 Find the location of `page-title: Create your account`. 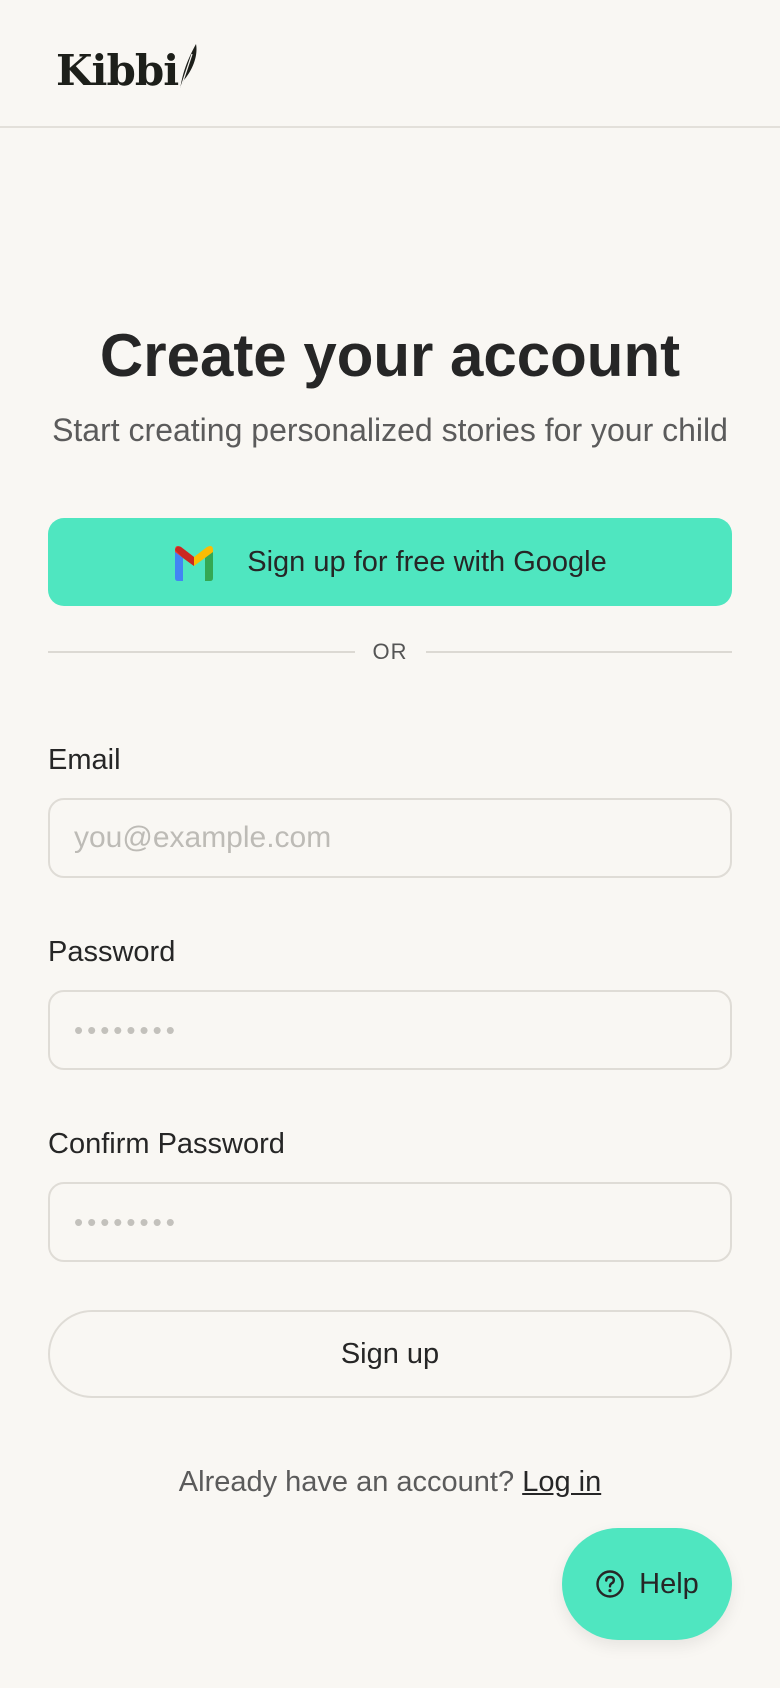

page-title: Create your account is located at coordinates (390, 355).